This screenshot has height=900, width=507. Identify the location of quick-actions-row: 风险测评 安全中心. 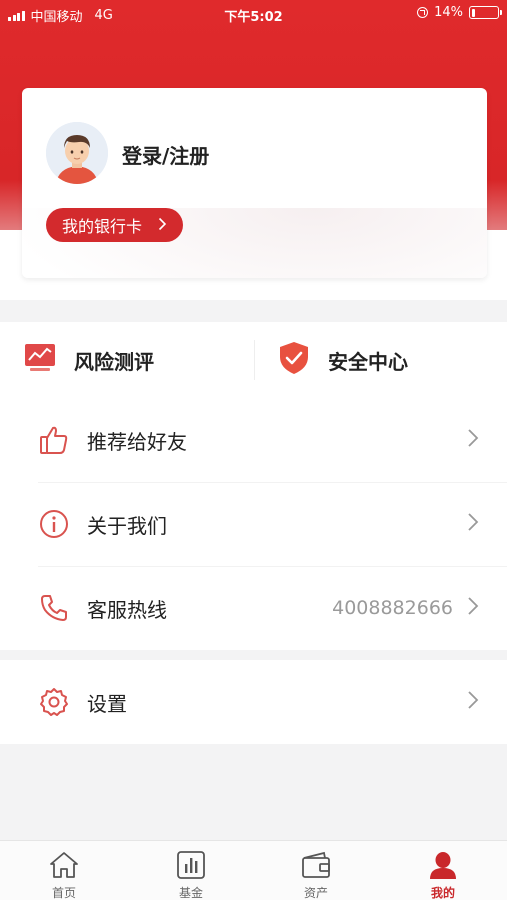
(253, 360).